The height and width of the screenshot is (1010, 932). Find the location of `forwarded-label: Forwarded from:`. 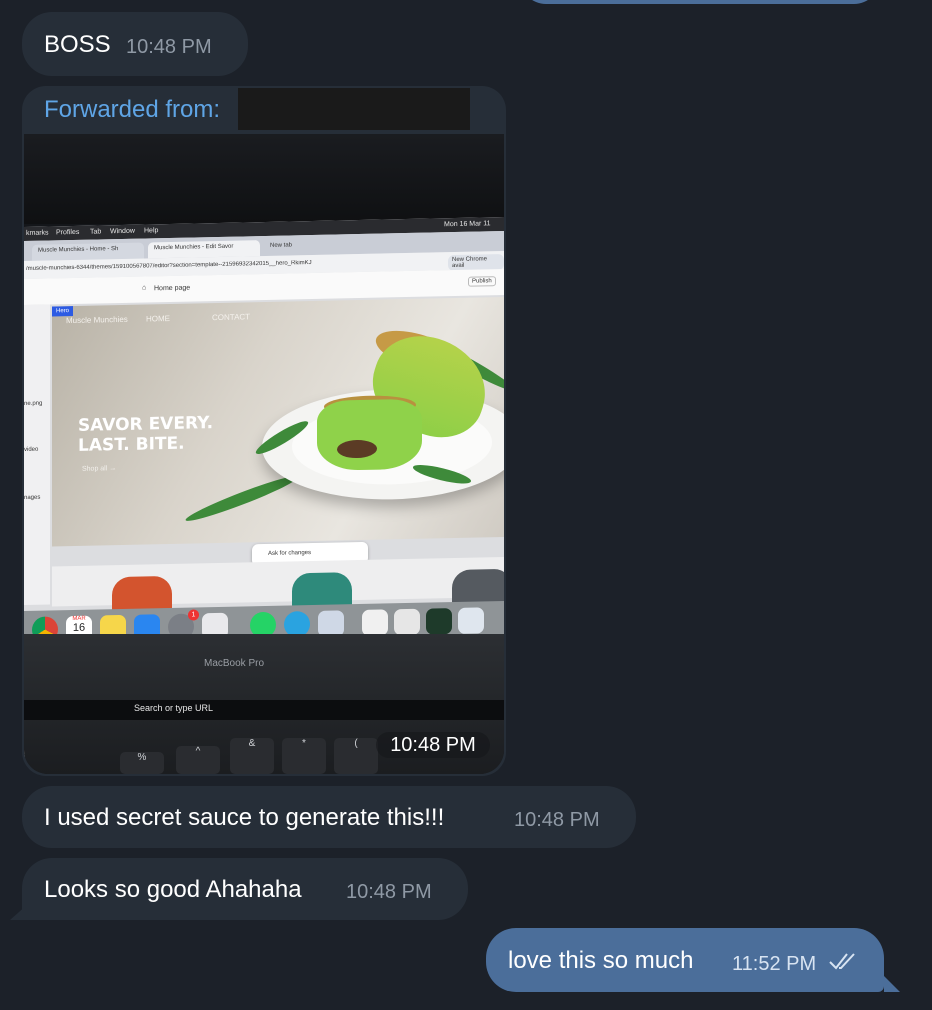

forwarded-label: Forwarded from: is located at coordinates (132, 110).